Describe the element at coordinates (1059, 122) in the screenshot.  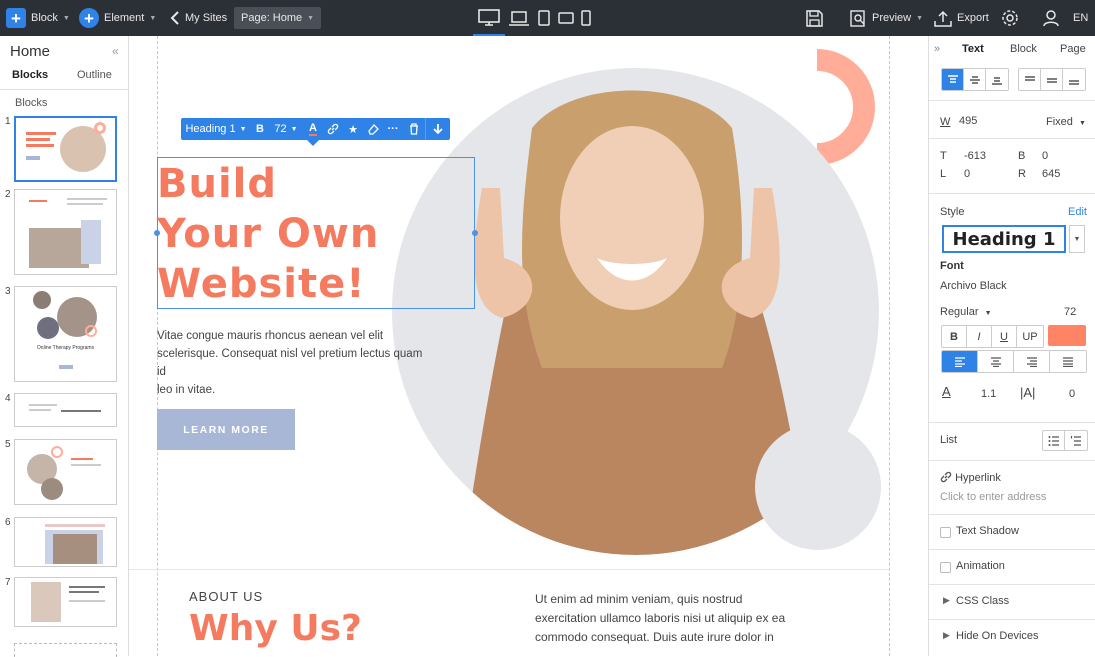
I see `width-mode-label: Fixed` at that location.